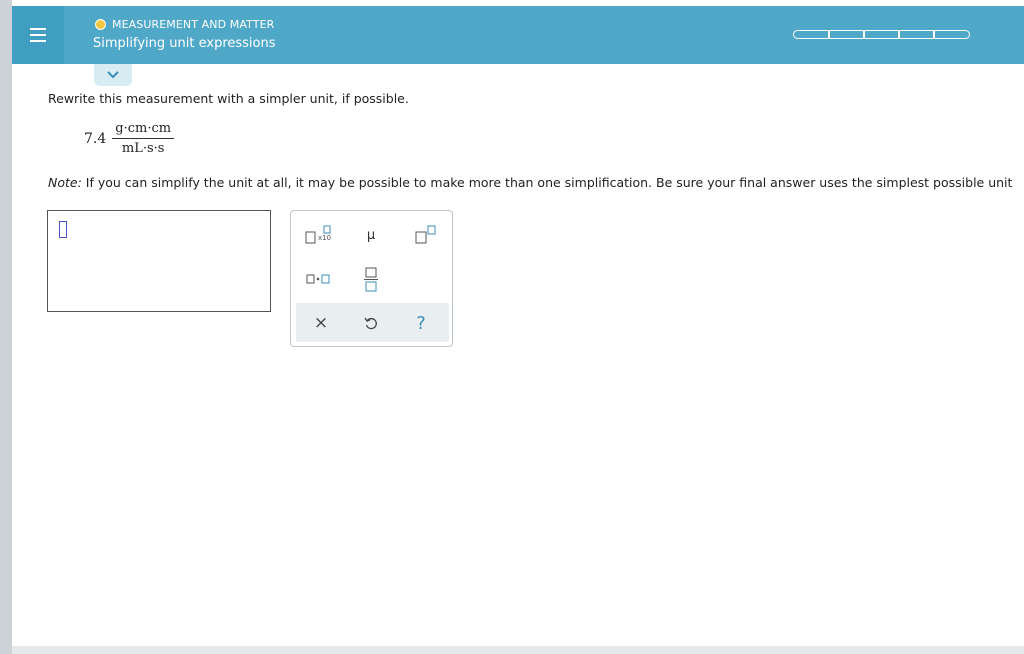  I want to click on measurement-expression: 7.4 g·cm·cm mL·s·s, so click(129, 138).